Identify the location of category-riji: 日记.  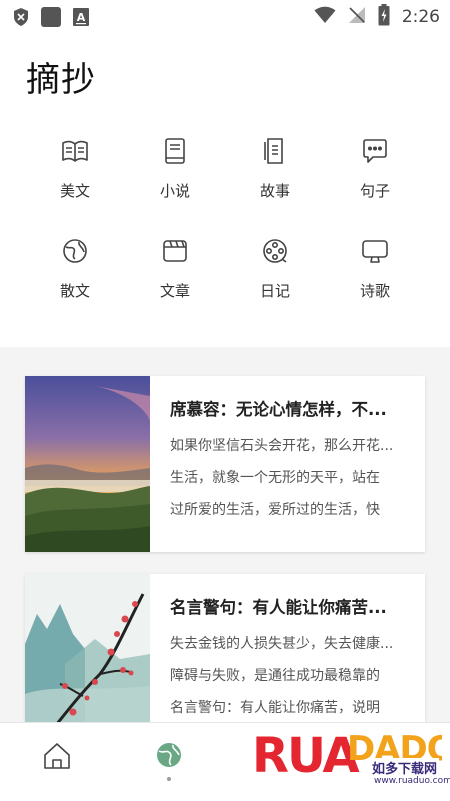
(275, 272).